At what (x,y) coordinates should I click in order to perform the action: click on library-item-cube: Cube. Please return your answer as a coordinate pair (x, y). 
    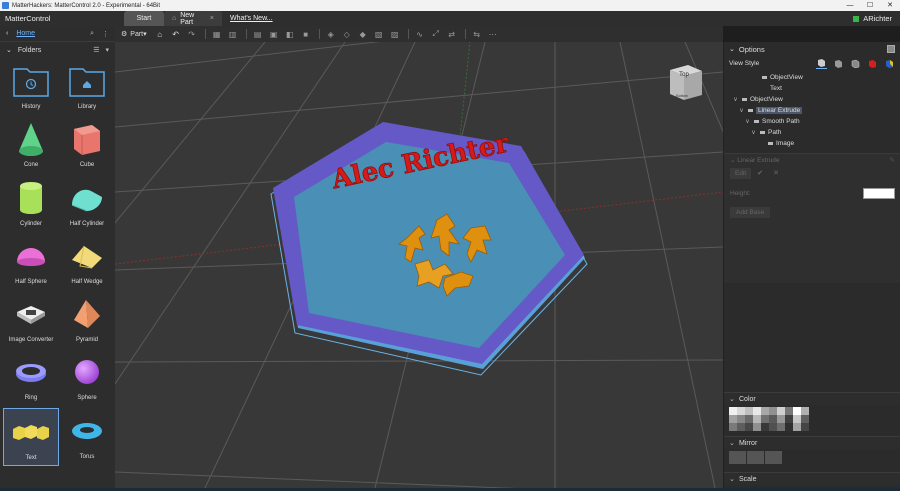
    Looking at the image, I should click on (87, 145).